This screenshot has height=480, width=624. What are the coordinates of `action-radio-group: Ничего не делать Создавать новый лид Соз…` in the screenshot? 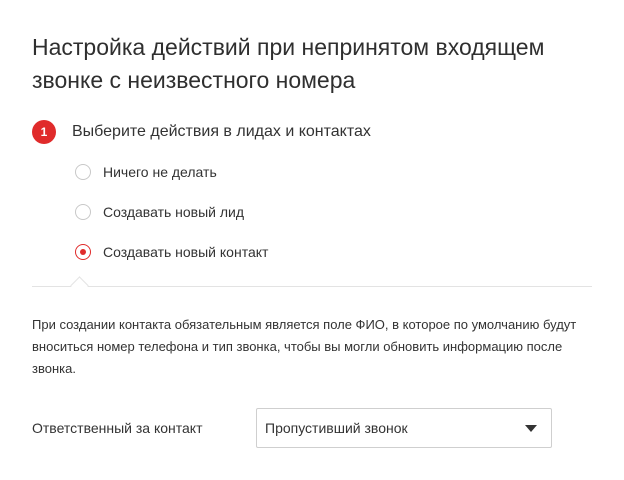 It's located at (171, 220).